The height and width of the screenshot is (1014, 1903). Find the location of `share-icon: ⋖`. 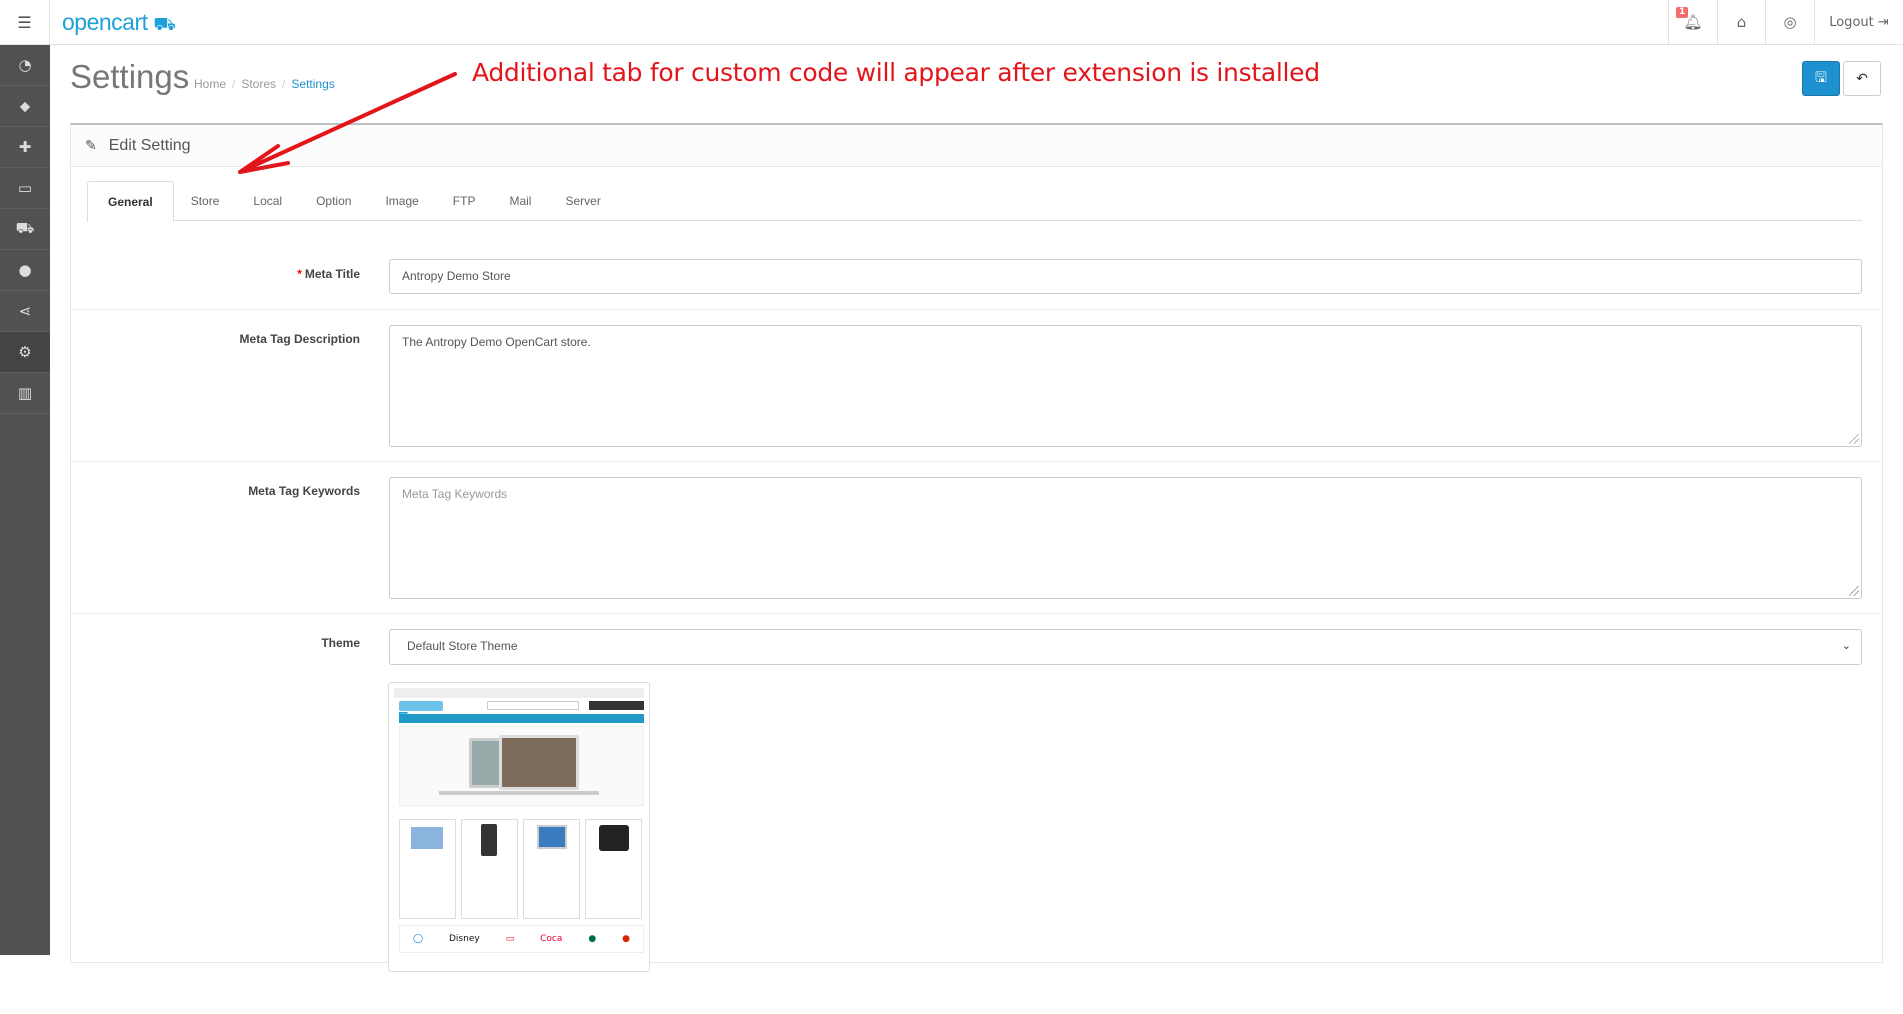

share-icon: ⋖ is located at coordinates (25, 311).